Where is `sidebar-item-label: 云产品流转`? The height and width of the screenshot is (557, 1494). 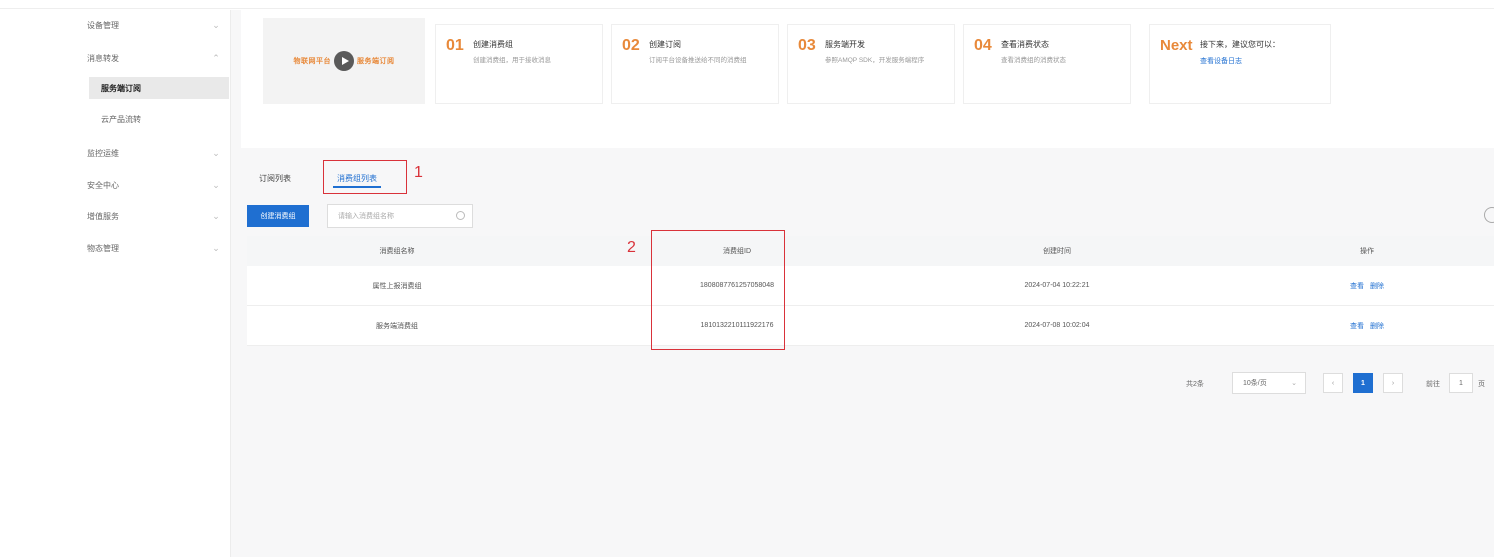 sidebar-item-label: 云产品流转 is located at coordinates (121, 119).